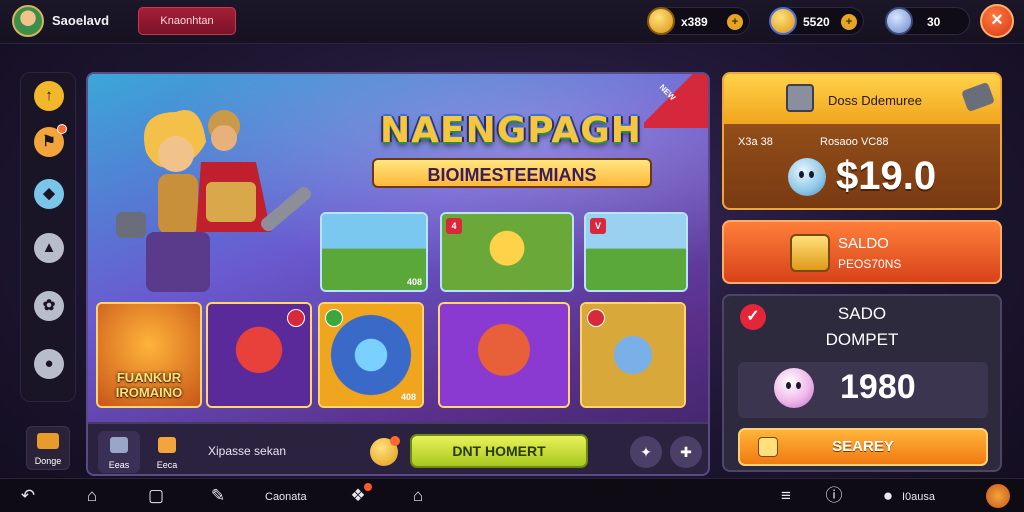 This screenshot has height=512, width=1024. Describe the element at coordinates (998, 496) in the screenshot. I see `profile-button` at that location.